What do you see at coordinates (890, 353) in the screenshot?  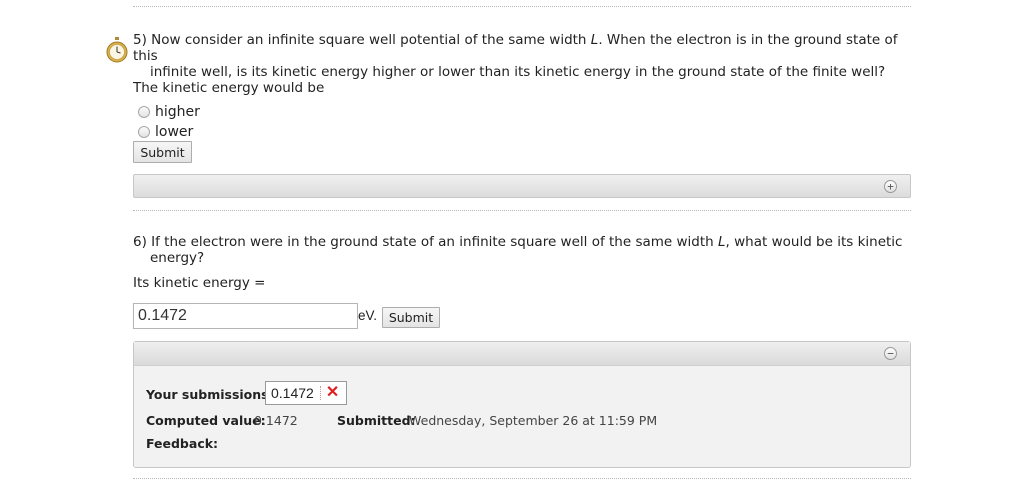 I see `minus-circle-icon: −` at bounding box center [890, 353].